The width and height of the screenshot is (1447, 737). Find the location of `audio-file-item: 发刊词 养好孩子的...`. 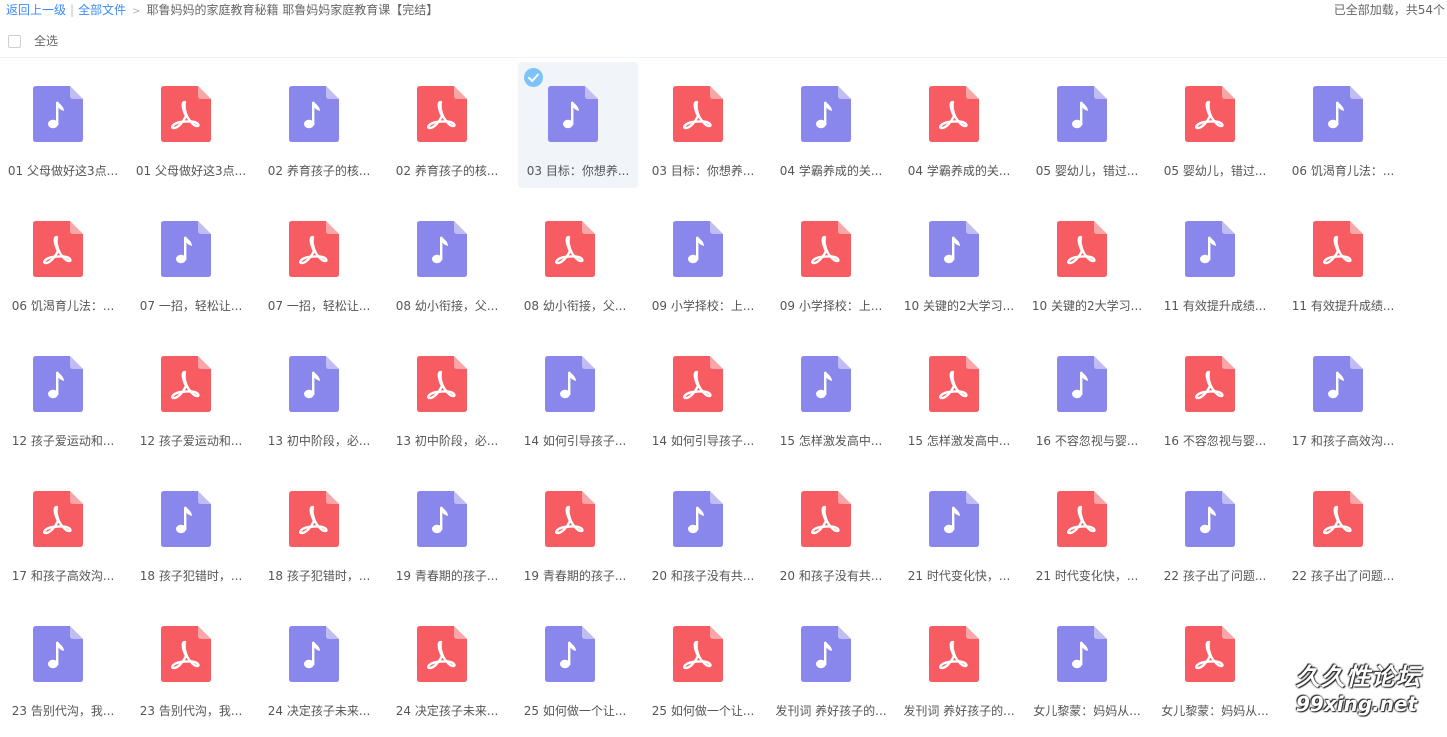

audio-file-item: 发刊词 养好孩子的... is located at coordinates (831, 665).